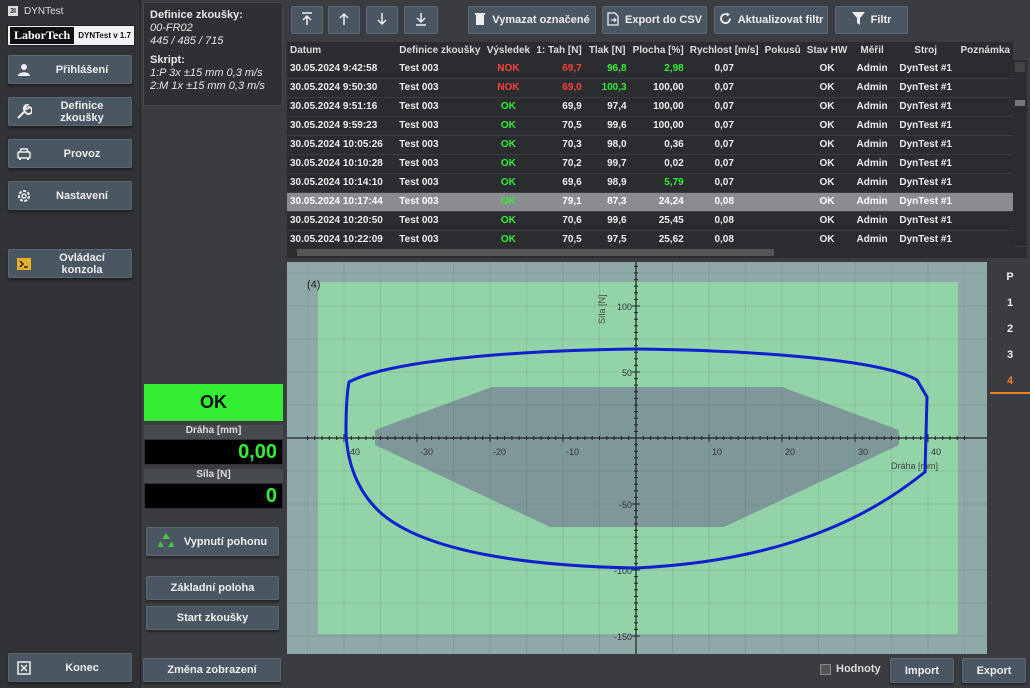 This screenshot has height=688, width=1030. Describe the element at coordinates (717, 452) in the screenshot. I see `x-tick-label: 10` at that location.